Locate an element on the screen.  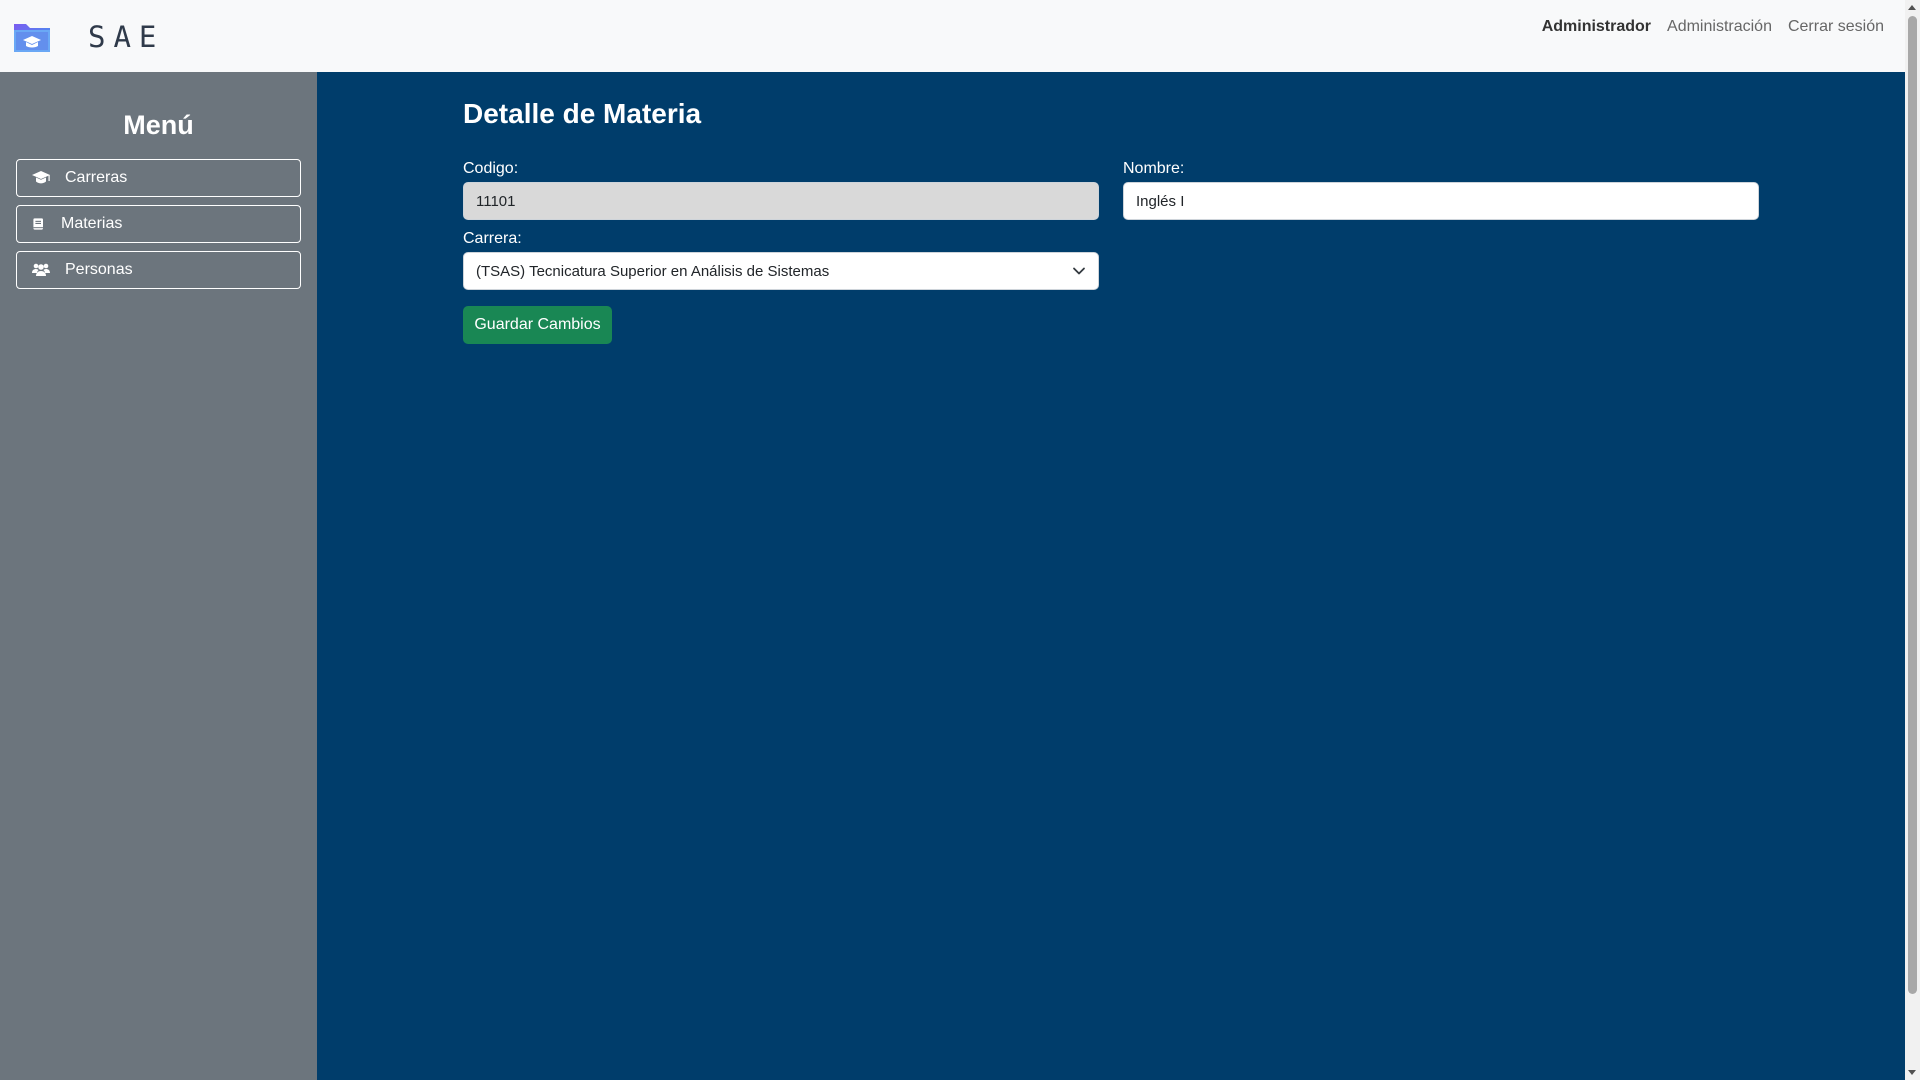
graduation-cap-icon is located at coordinates (41, 177).